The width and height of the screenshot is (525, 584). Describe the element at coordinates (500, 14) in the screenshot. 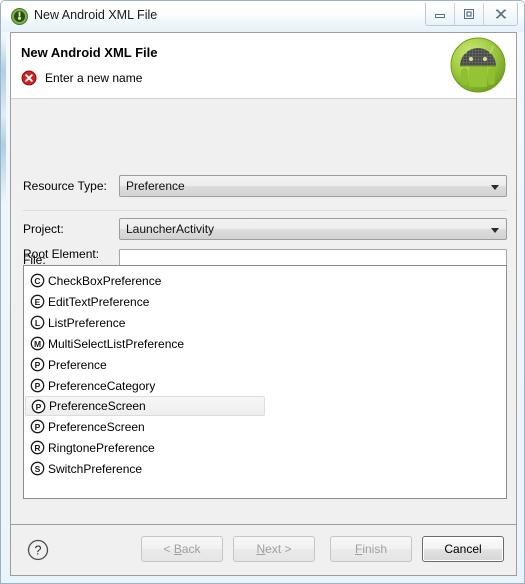

I see `close-button` at that location.